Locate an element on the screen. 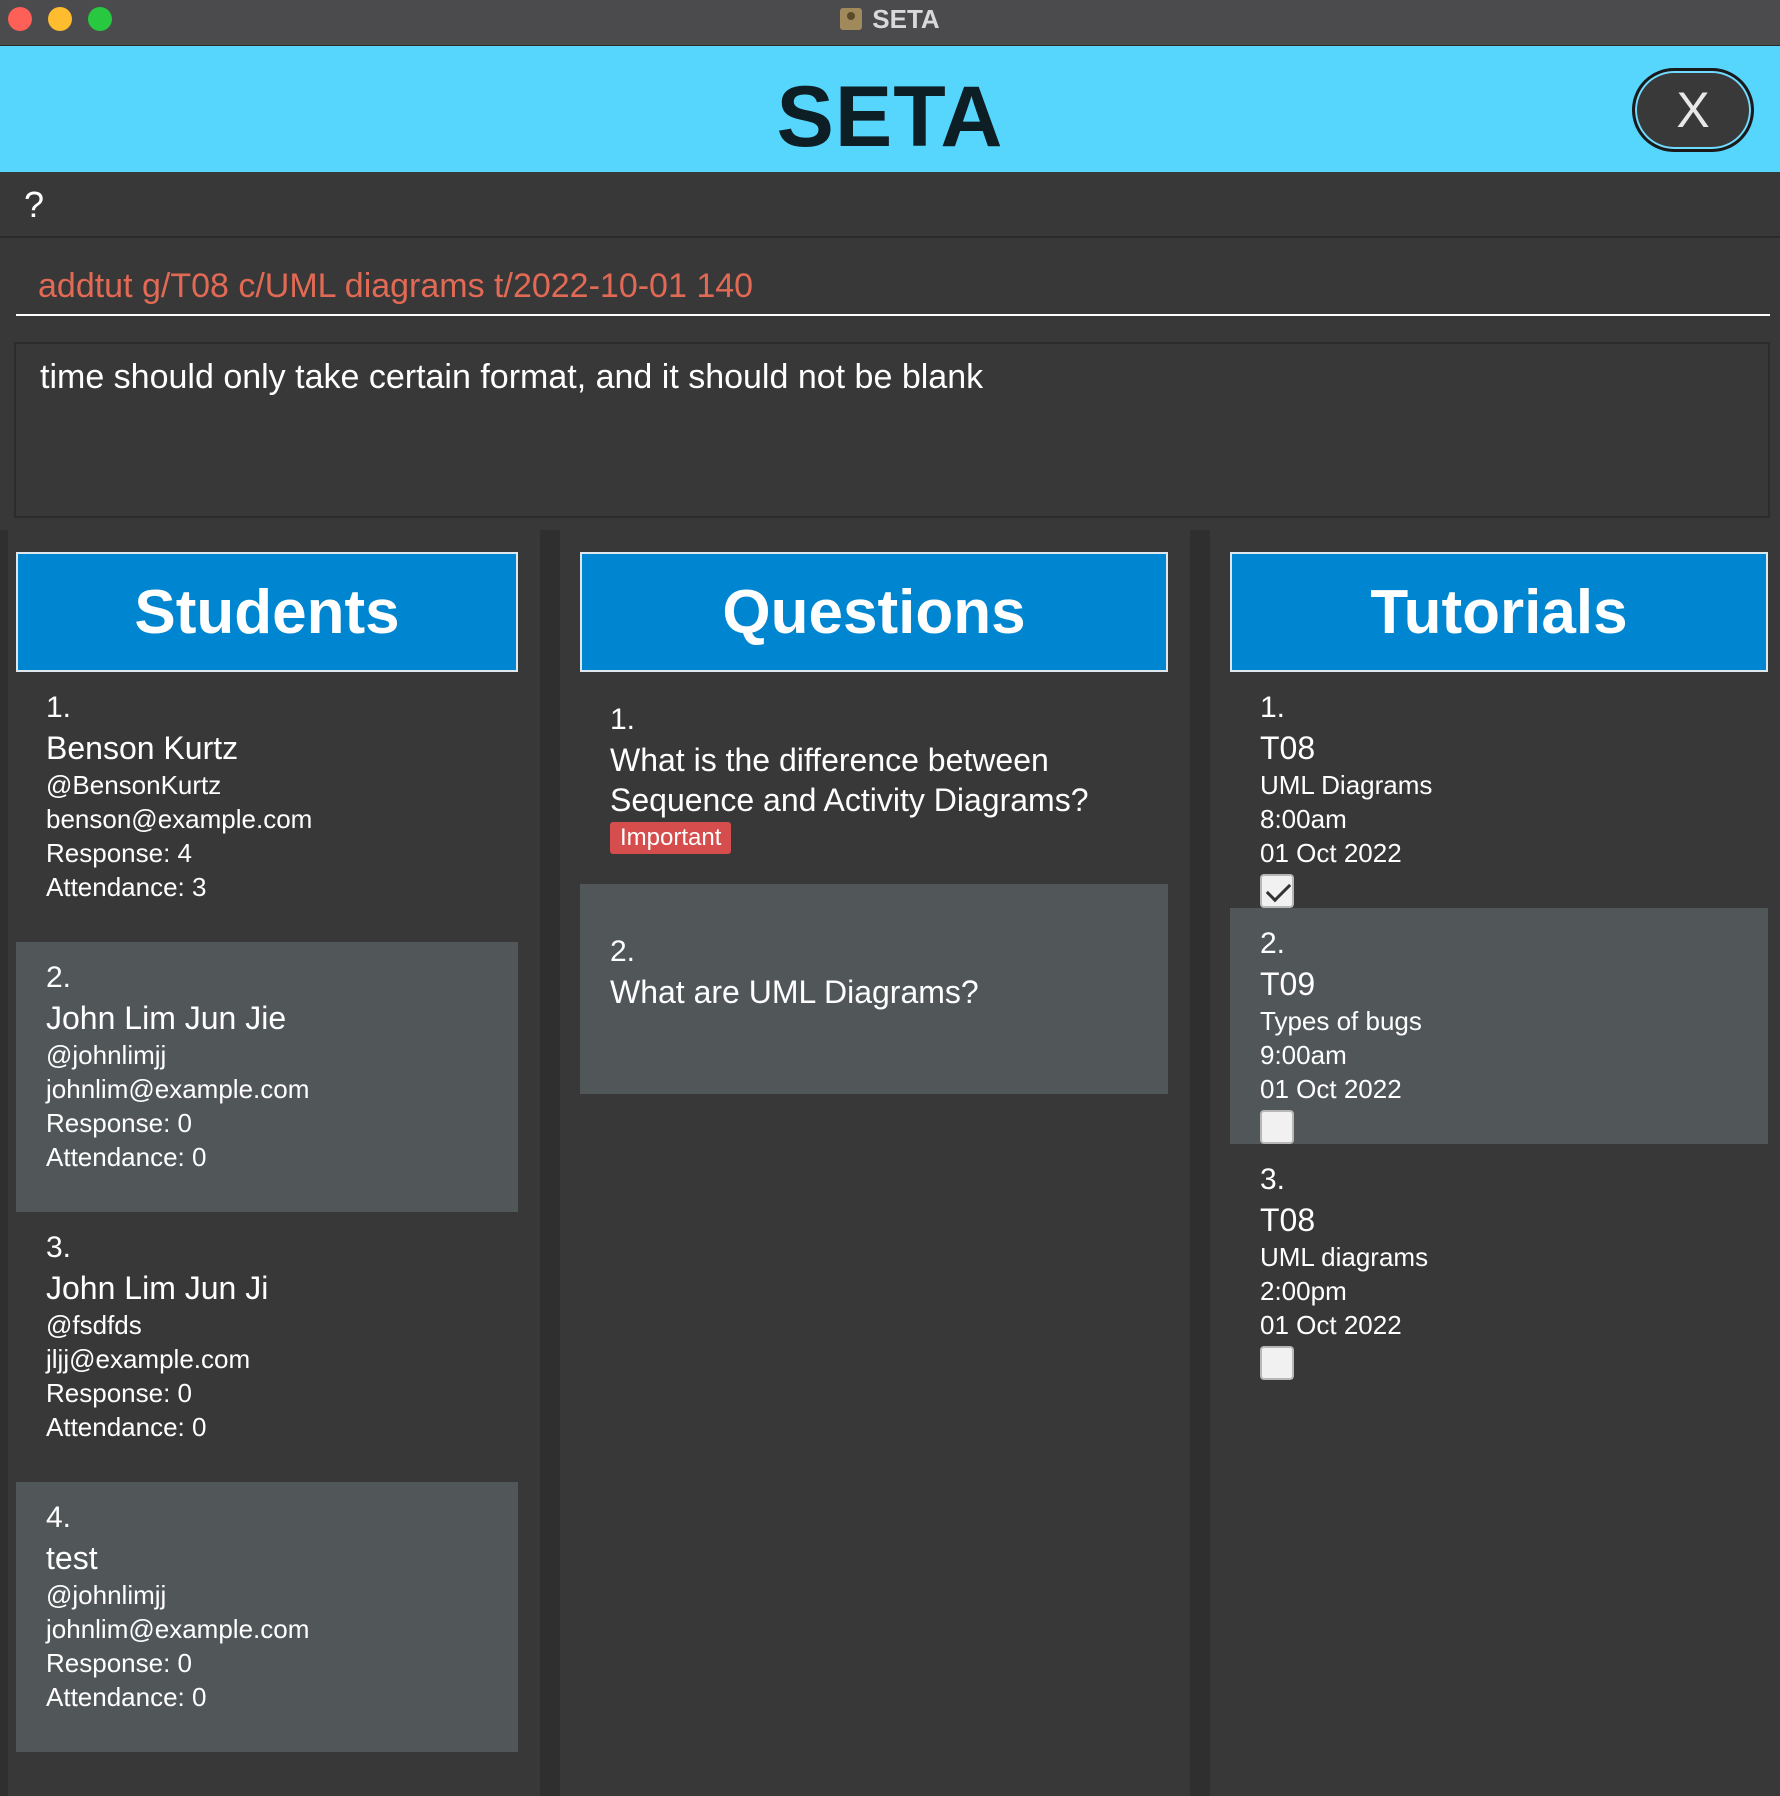  question-index: 2. is located at coordinates (623, 951).